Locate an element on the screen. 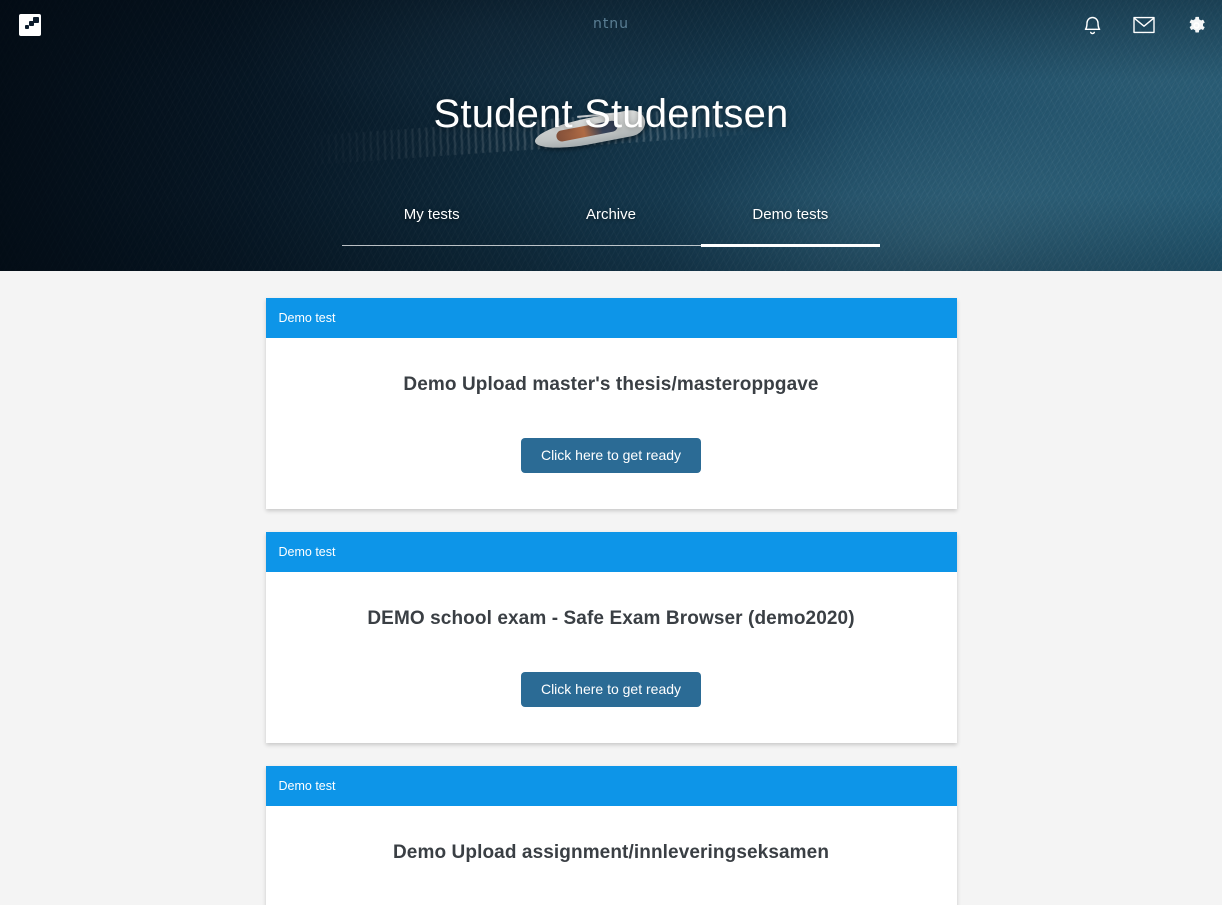 This screenshot has height=905, width=1222. tab-demo-tests: Demo tests is located at coordinates (790, 222).